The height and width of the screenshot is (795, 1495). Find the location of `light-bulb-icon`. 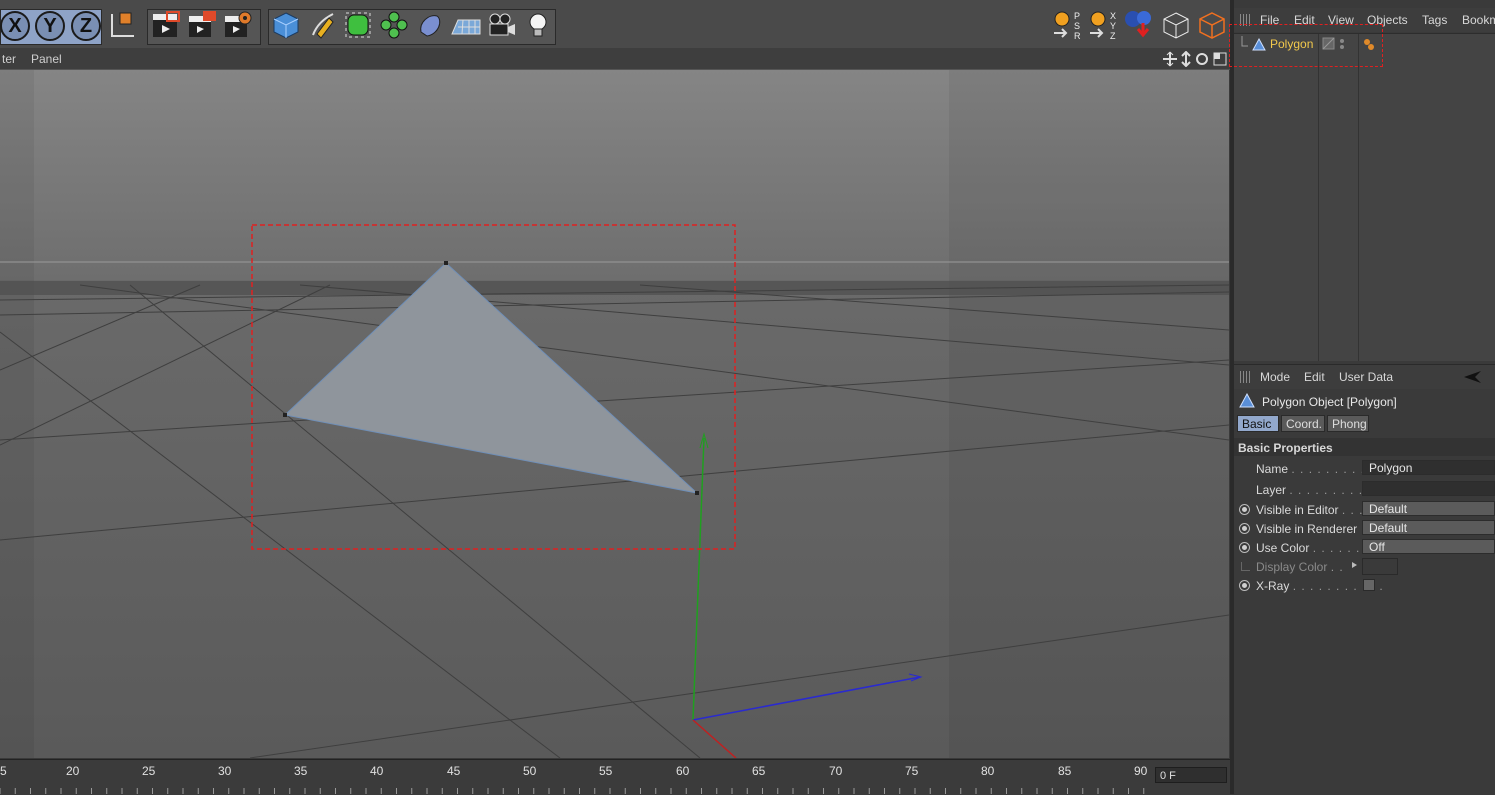

light-bulb-icon is located at coordinates (538, 25).